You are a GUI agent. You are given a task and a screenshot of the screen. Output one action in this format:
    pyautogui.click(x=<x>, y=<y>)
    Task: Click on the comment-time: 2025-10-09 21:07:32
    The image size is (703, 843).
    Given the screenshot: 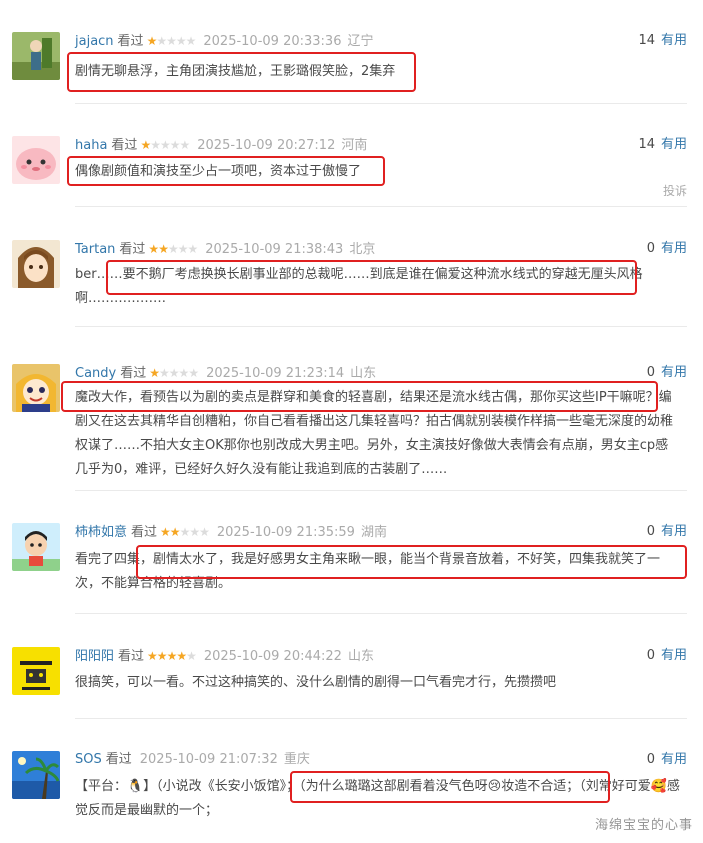 What is the action you would take?
    pyautogui.click(x=208, y=759)
    